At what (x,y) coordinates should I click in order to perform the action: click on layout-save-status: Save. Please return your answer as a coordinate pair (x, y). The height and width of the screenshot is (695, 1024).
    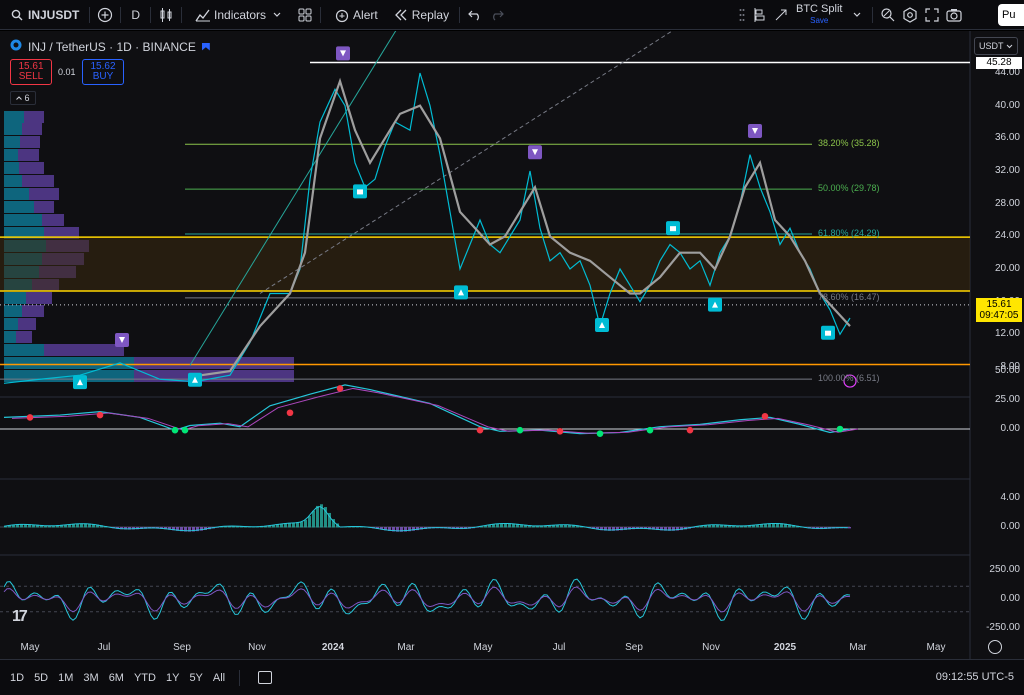
    Looking at the image, I should click on (819, 20).